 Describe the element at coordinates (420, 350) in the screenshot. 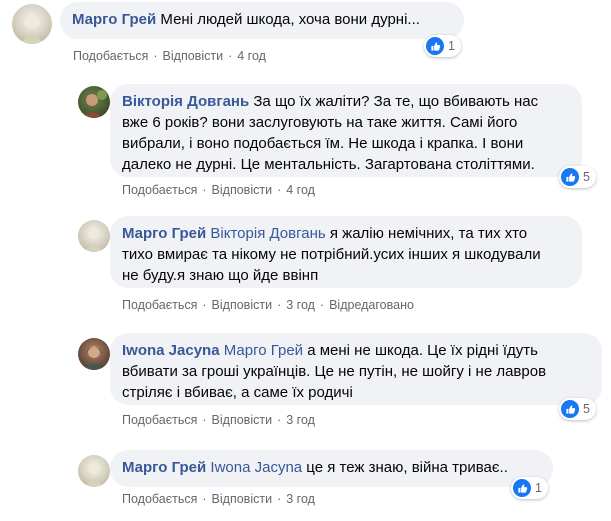

I see `comment-text-line: а мені не шкода. Це їх рідні їдуть` at that location.